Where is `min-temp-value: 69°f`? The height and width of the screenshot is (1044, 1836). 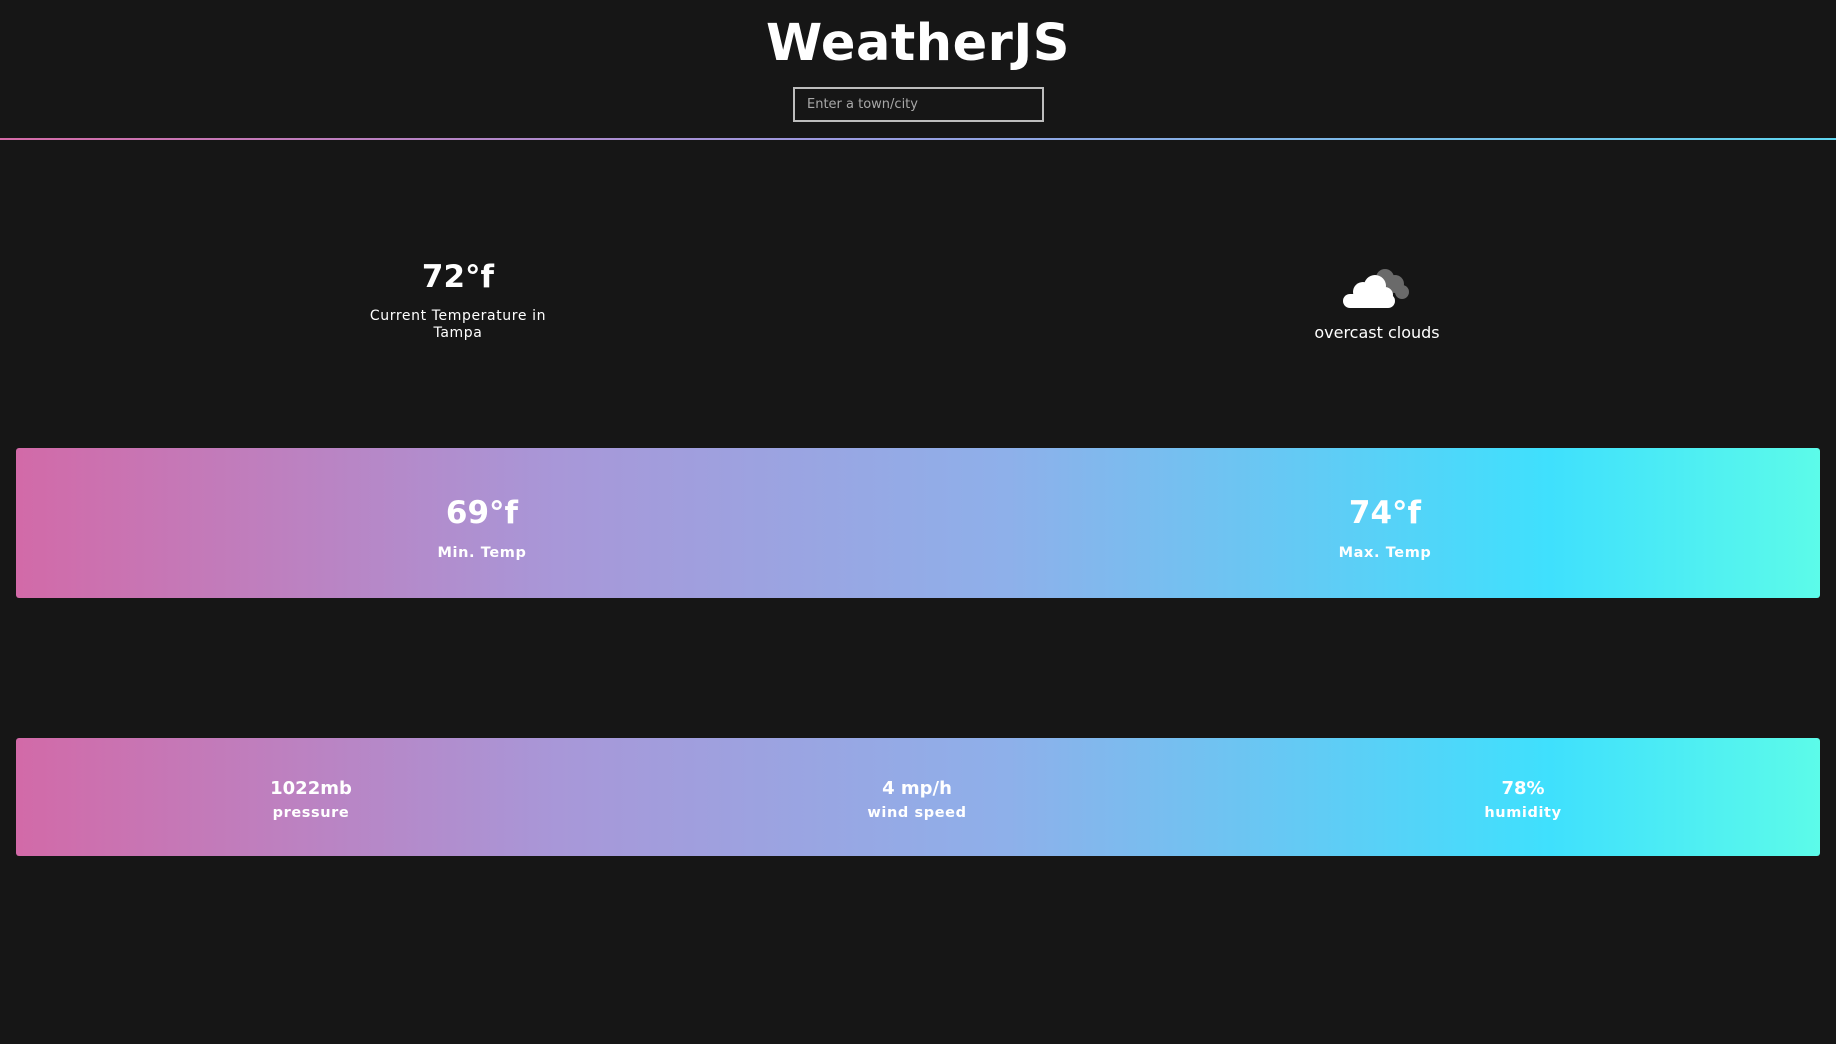
min-temp-value: 69°f is located at coordinates (482, 513).